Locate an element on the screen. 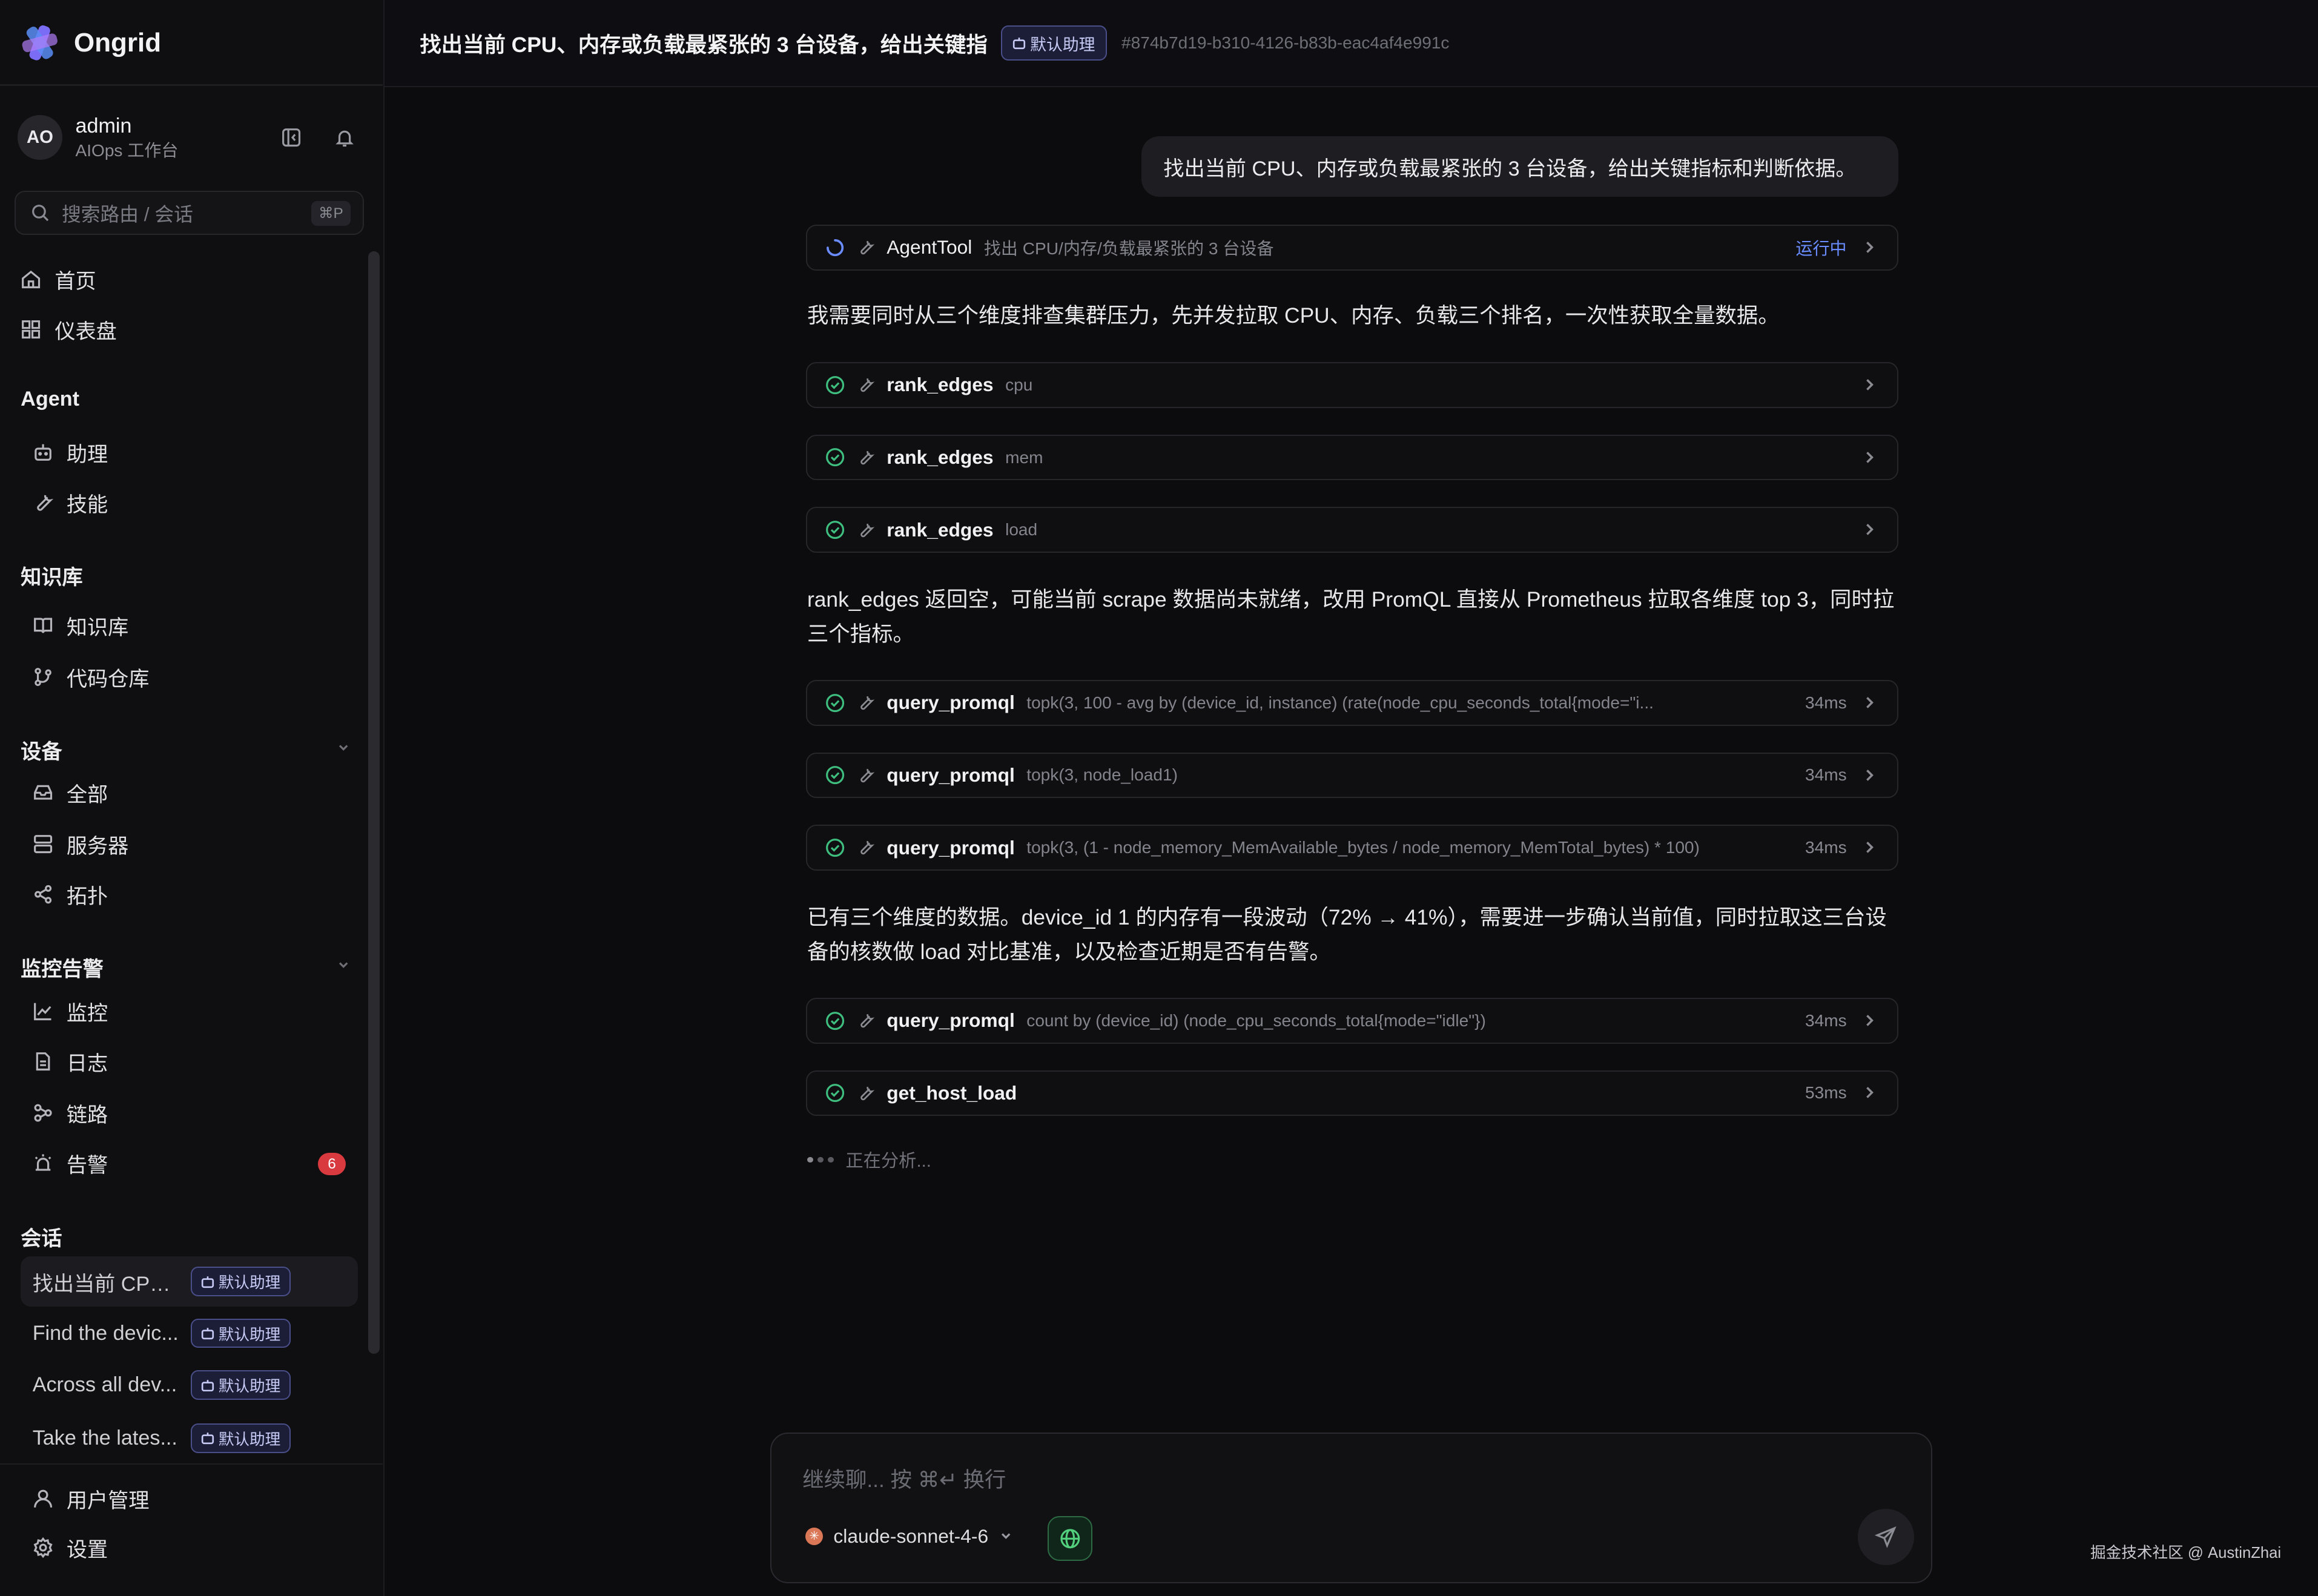 This screenshot has width=2318, height=1596. send-button is located at coordinates (1887, 1537).